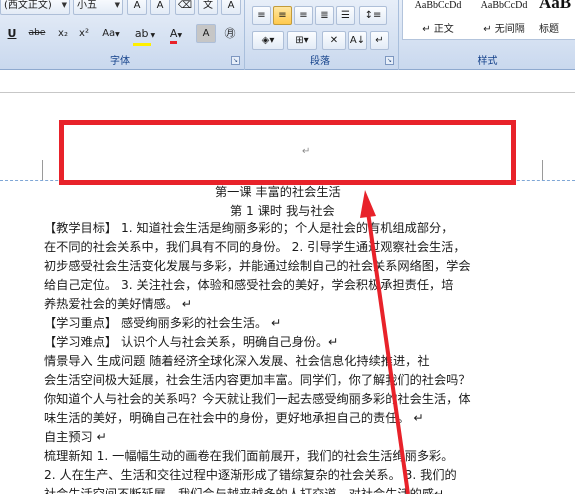 The height and width of the screenshot is (494, 575). I want to click on annotation-arrow-icon, so click(385, 342).